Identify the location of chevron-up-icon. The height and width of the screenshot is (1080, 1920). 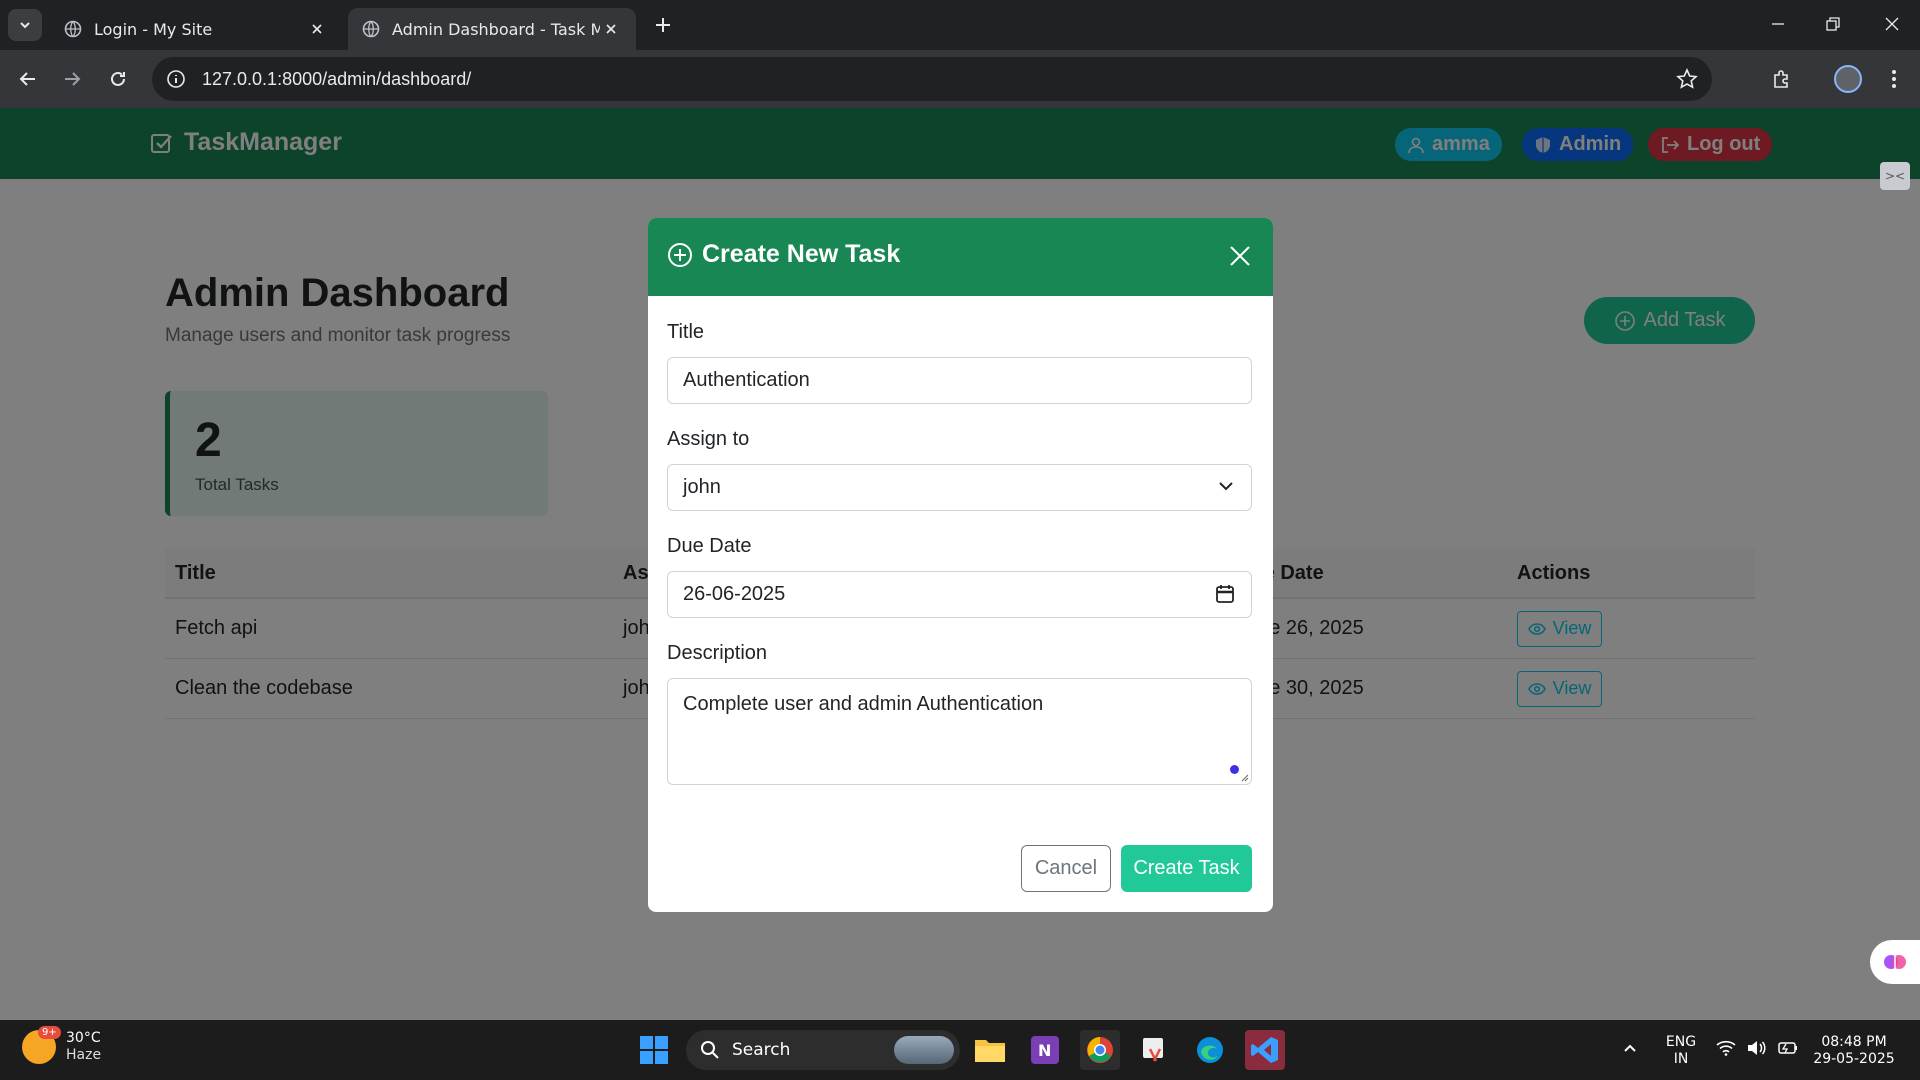
(1630, 1048).